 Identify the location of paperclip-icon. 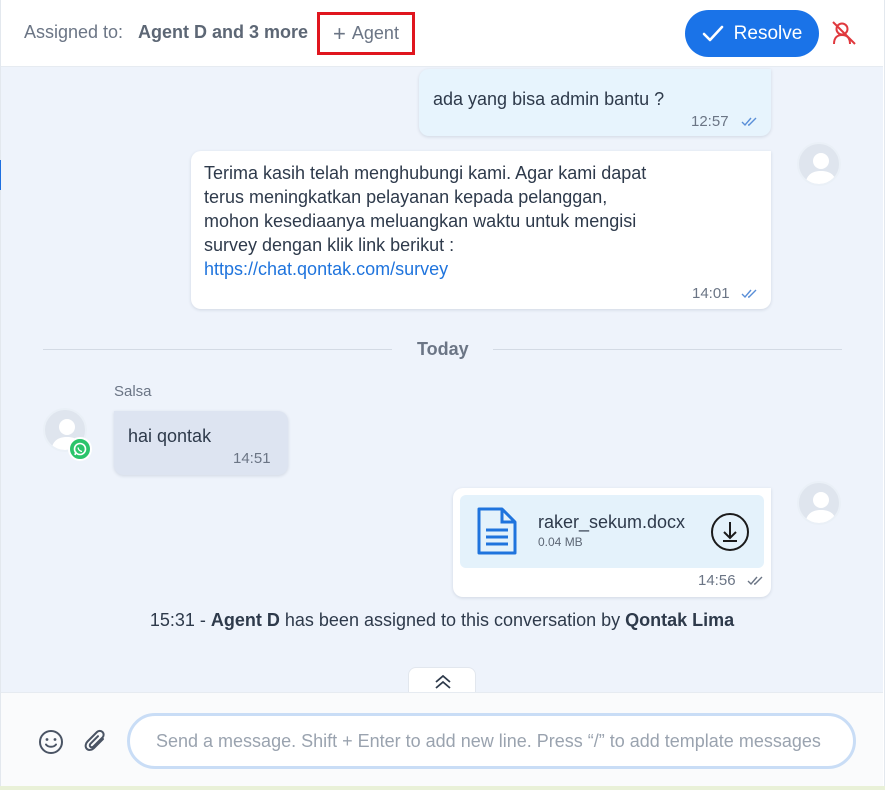
(96, 741).